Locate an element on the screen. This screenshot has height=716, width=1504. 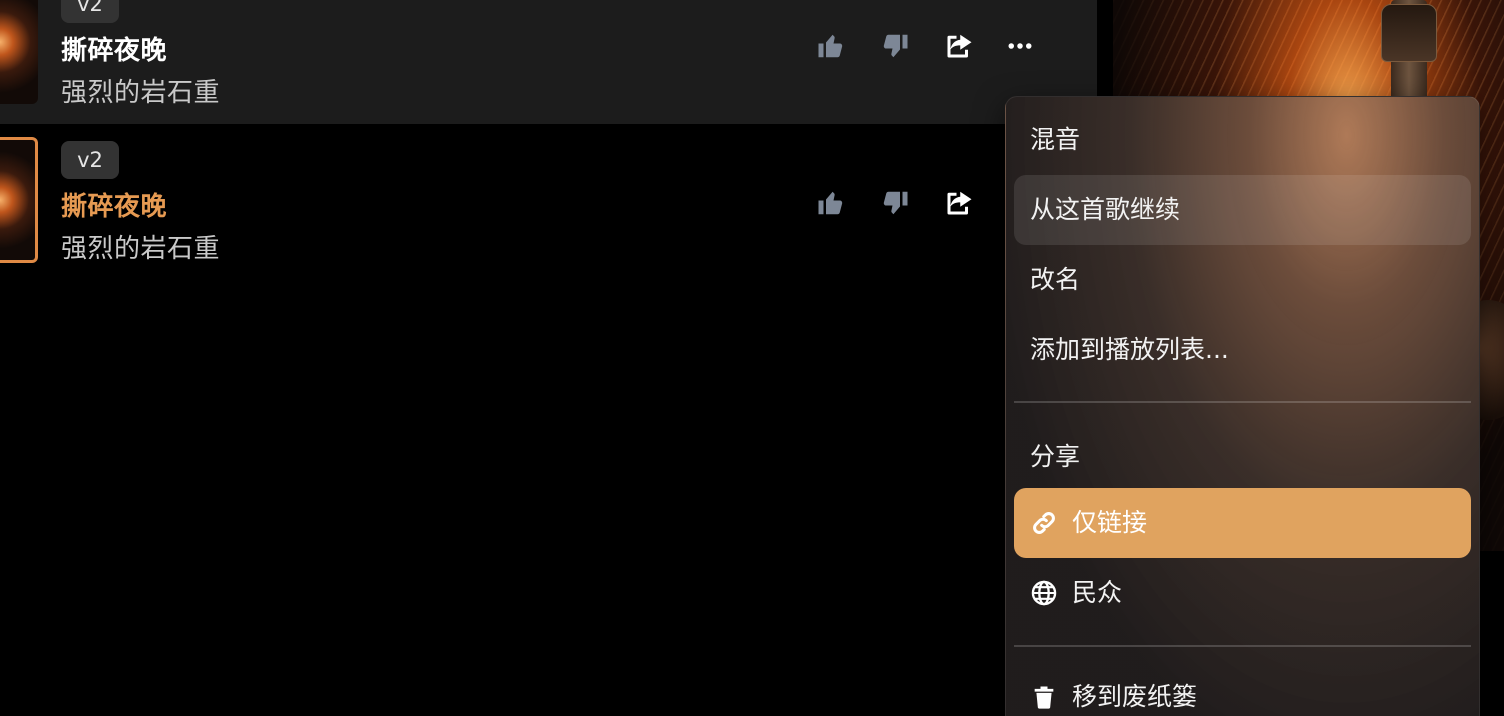
more-options-icon is located at coordinates (1020, 46).